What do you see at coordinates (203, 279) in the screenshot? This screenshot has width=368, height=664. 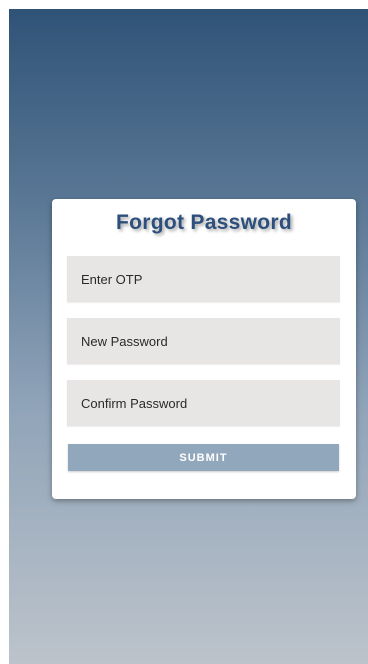 I see `otp-input: Enter OTP` at bounding box center [203, 279].